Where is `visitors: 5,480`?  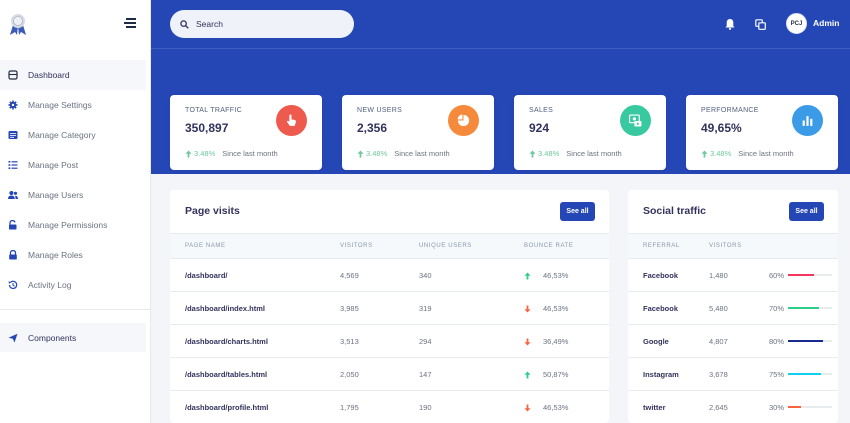 visitors: 5,480 is located at coordinates (718, 308).